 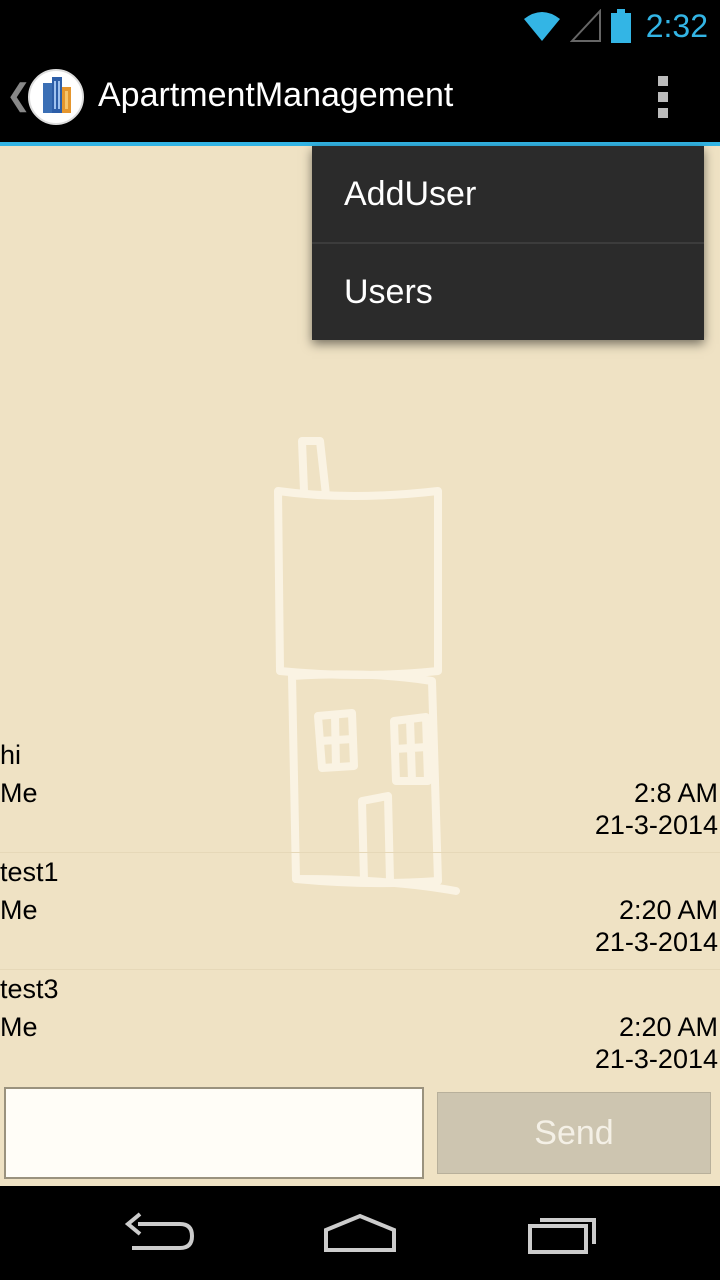 I want to click on menu-item-adduser: AddUser, so click(x=508, y=194).